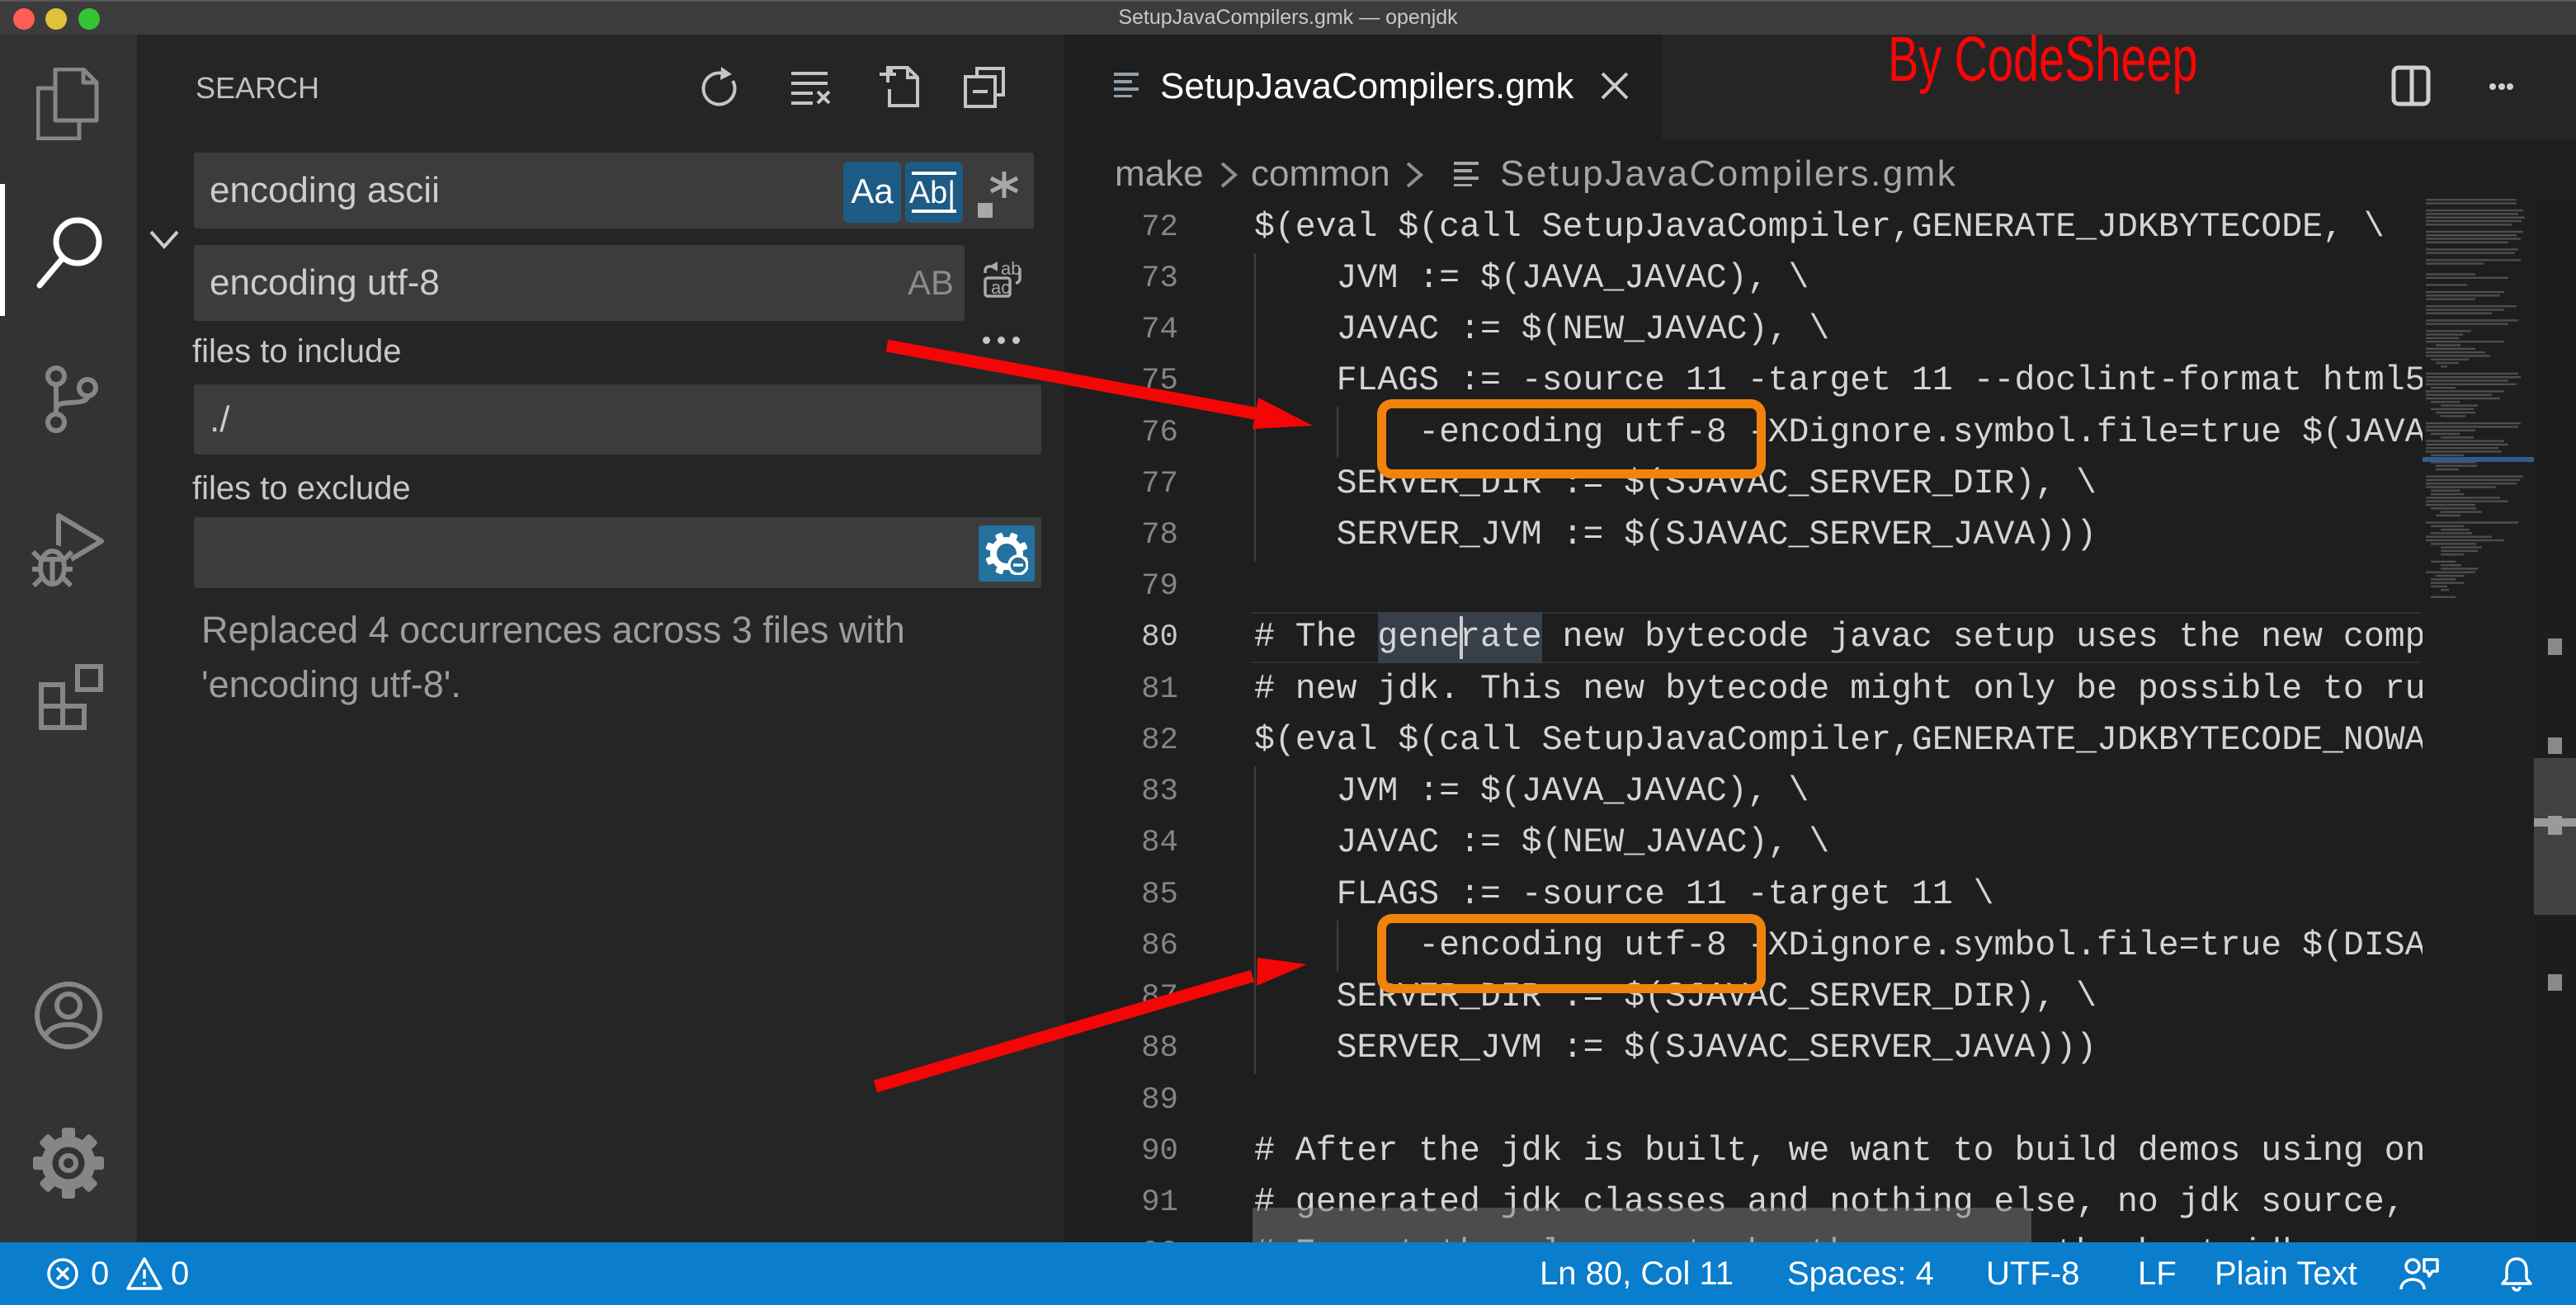 The height and width of the screenshot is (1305, 2576). Describe the element at coordinates (1011, 268) in the screenshot. I see `svg-text: ab` at that location.